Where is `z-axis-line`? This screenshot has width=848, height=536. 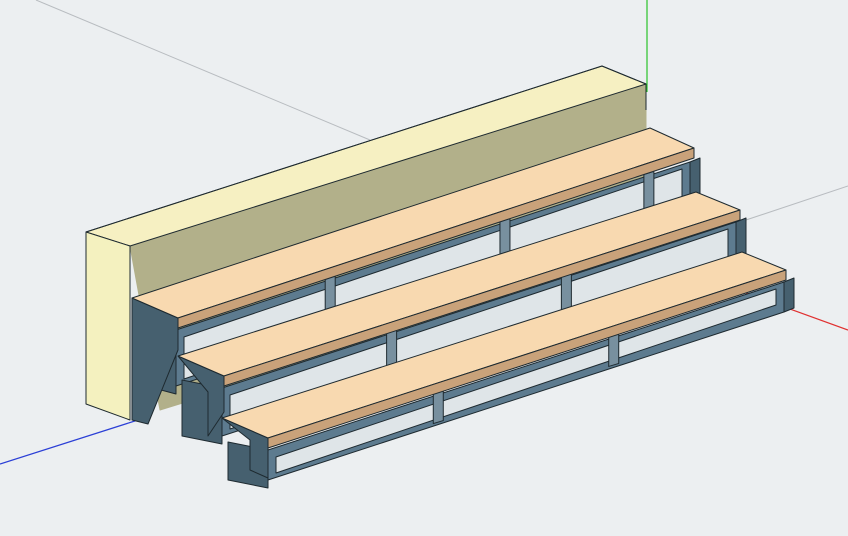
z-axis-line is located at coordinates (69, 442).